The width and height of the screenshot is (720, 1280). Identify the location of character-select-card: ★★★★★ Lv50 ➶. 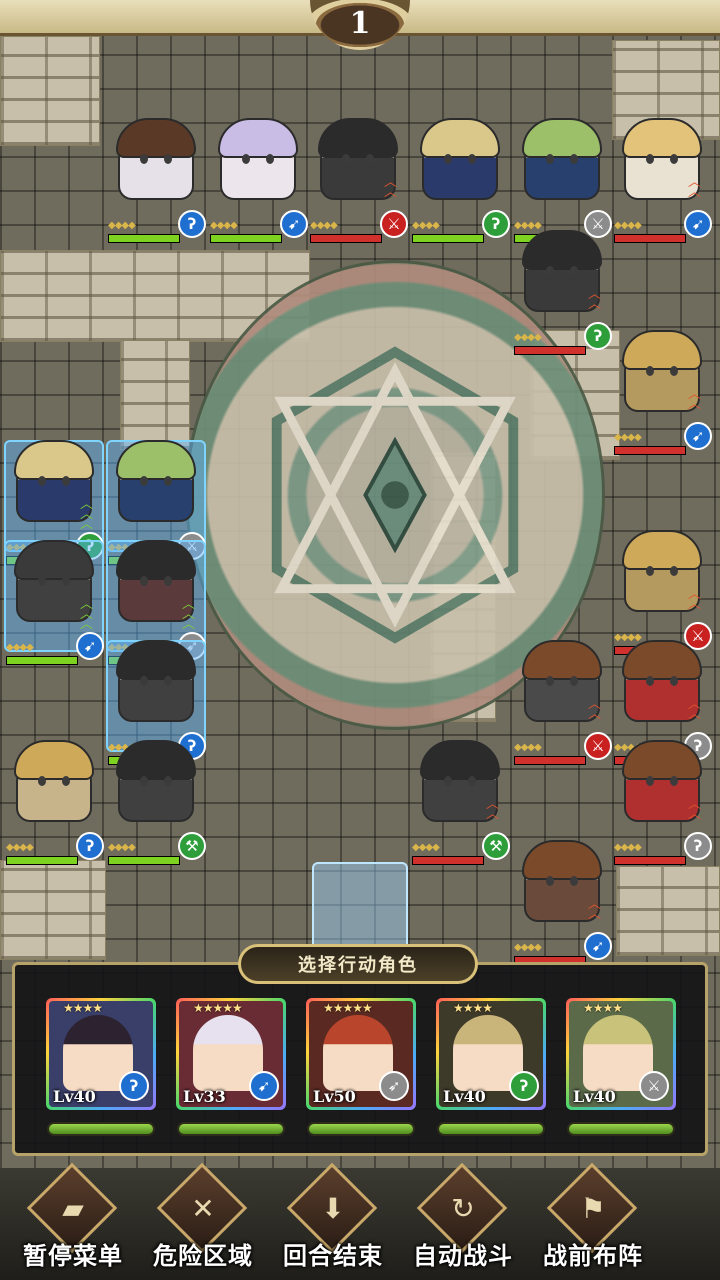
(361, 1054).